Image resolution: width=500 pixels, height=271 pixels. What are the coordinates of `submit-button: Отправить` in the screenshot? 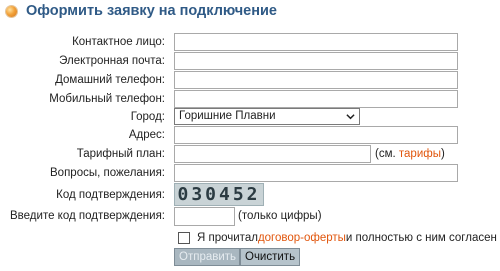 It's located at (207, 257).